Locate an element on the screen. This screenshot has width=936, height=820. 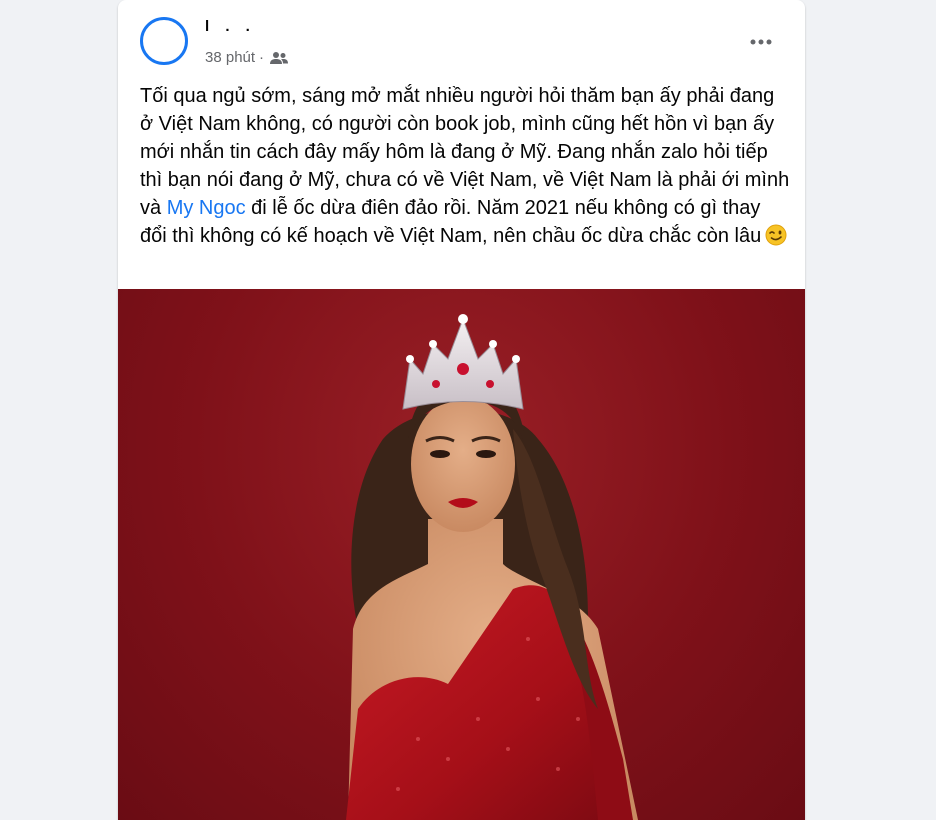
post-time: 38 phút is located at coordinates (230, 57).